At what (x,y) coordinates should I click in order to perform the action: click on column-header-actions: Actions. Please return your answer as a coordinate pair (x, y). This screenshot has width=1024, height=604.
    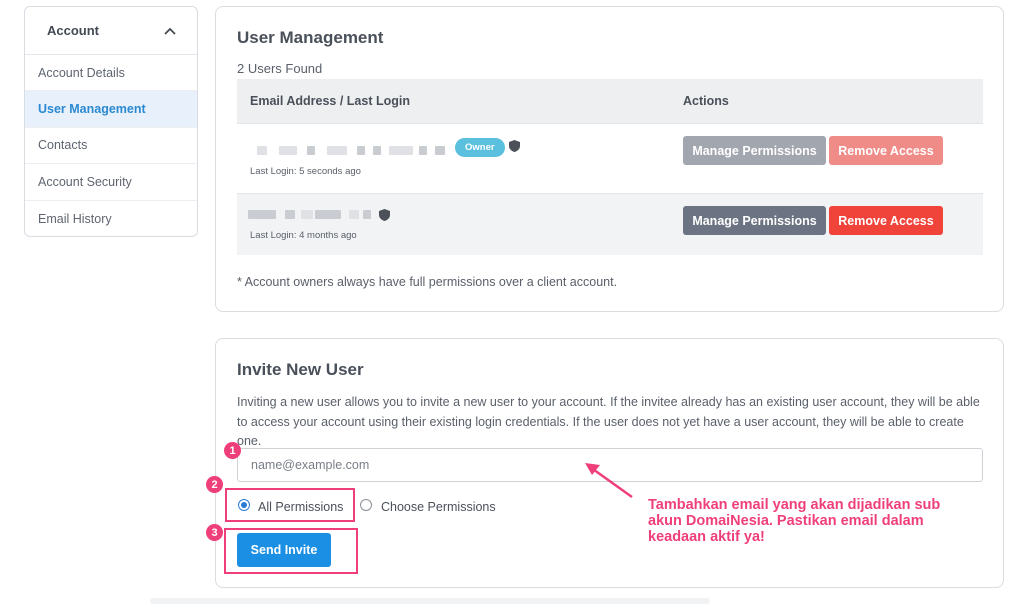
    Looking at the image, I should click on (706, 101).